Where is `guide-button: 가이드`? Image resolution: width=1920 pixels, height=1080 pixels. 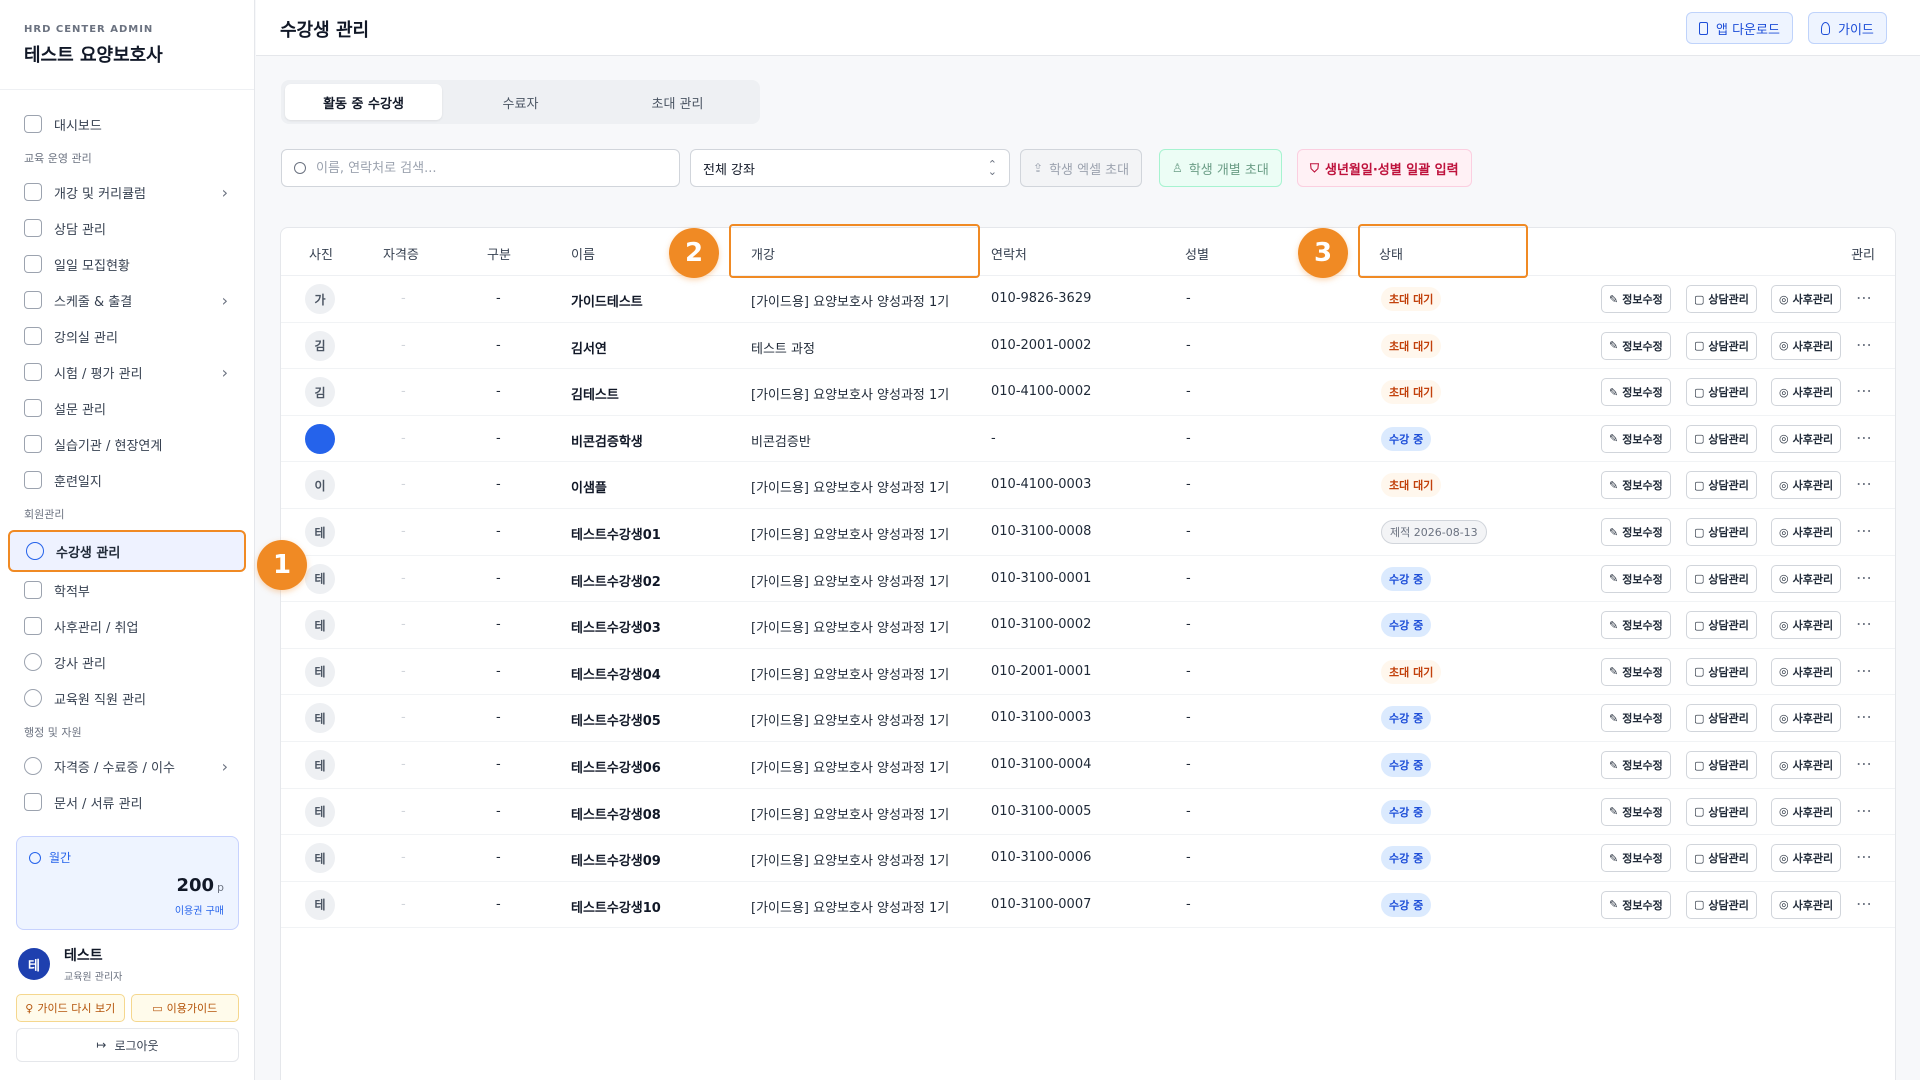 guide-button: 가이드 is located at coordinates (1847, 28).